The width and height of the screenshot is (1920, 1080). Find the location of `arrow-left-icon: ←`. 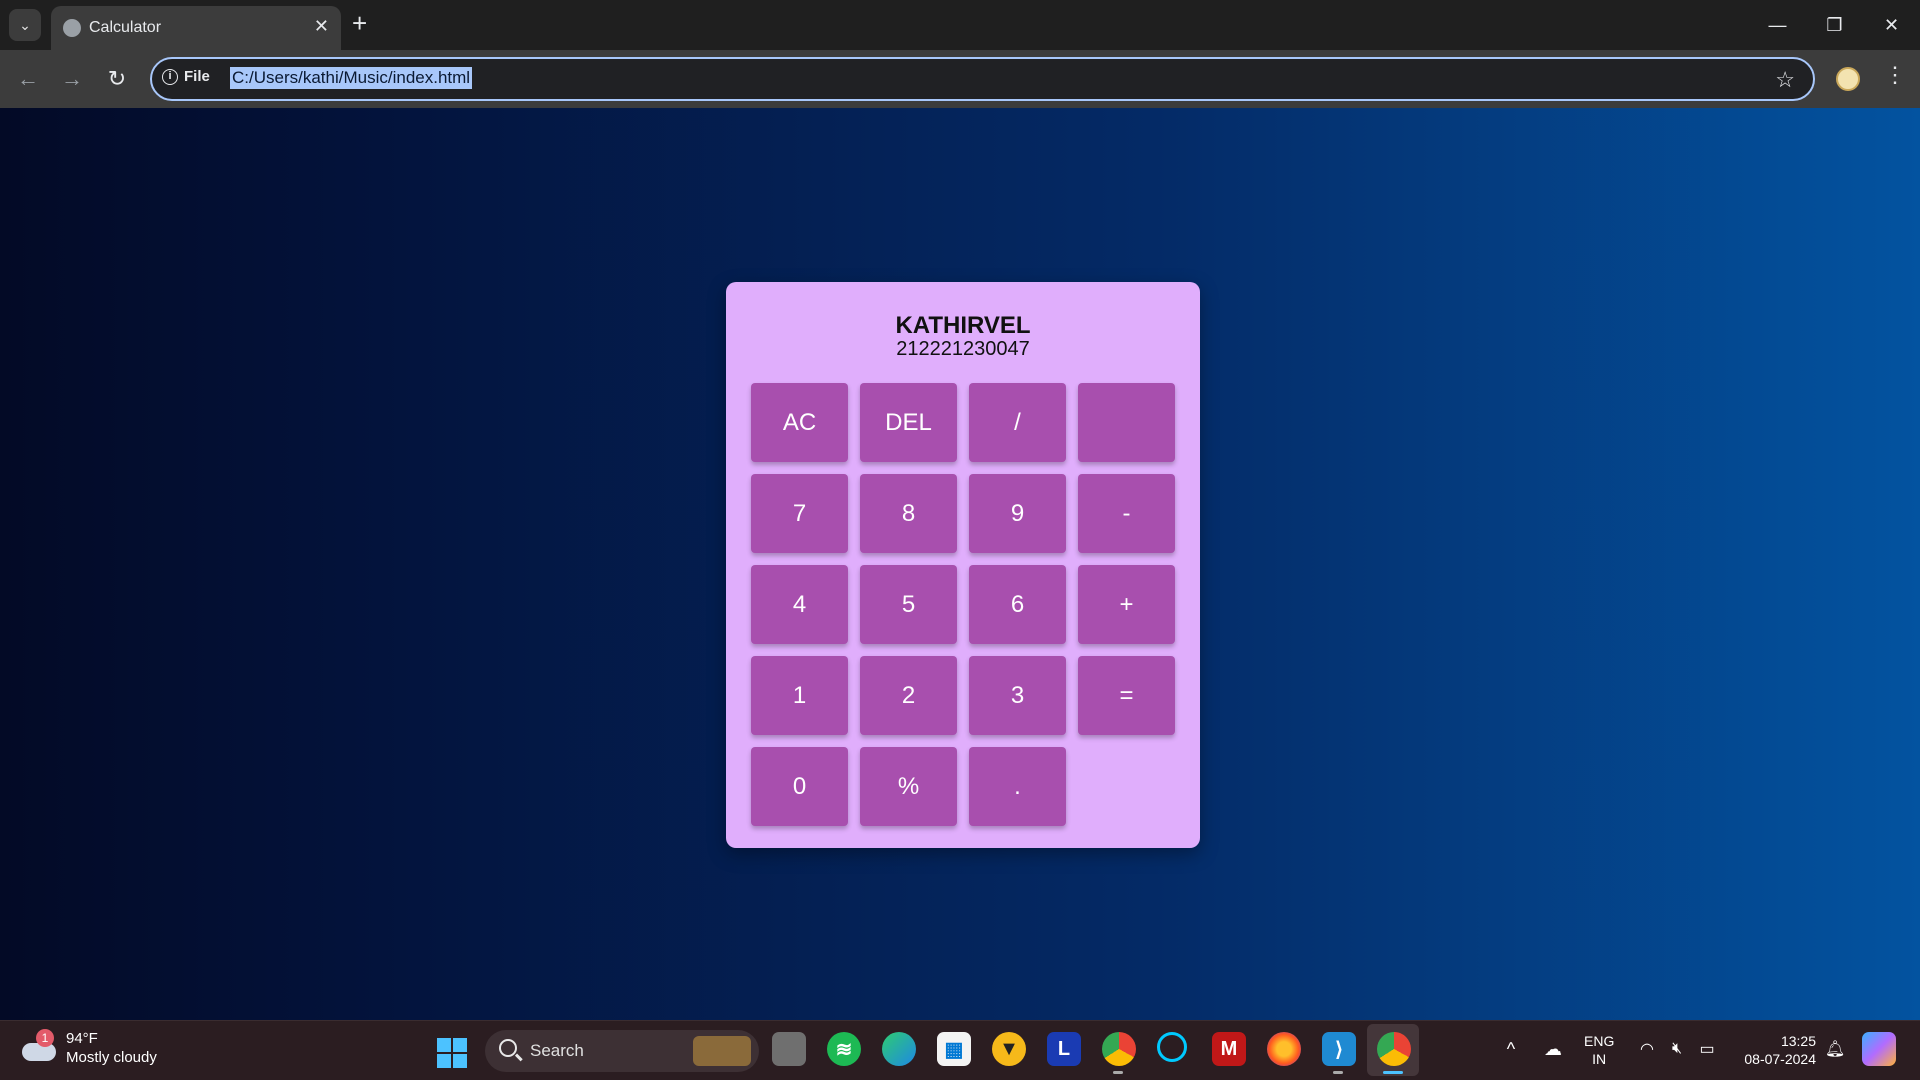

arrow-left-icon: ← is located at coordinates (28, 78).